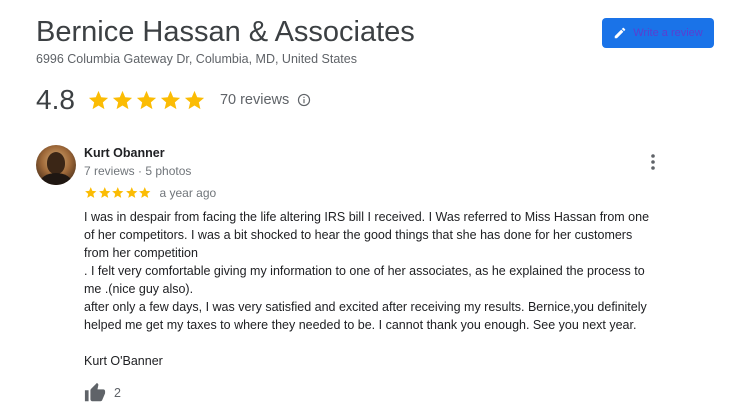 The height and width of the screenshot is (415, 750). I want to click on review-rating: a year ago, so click(150, 193).